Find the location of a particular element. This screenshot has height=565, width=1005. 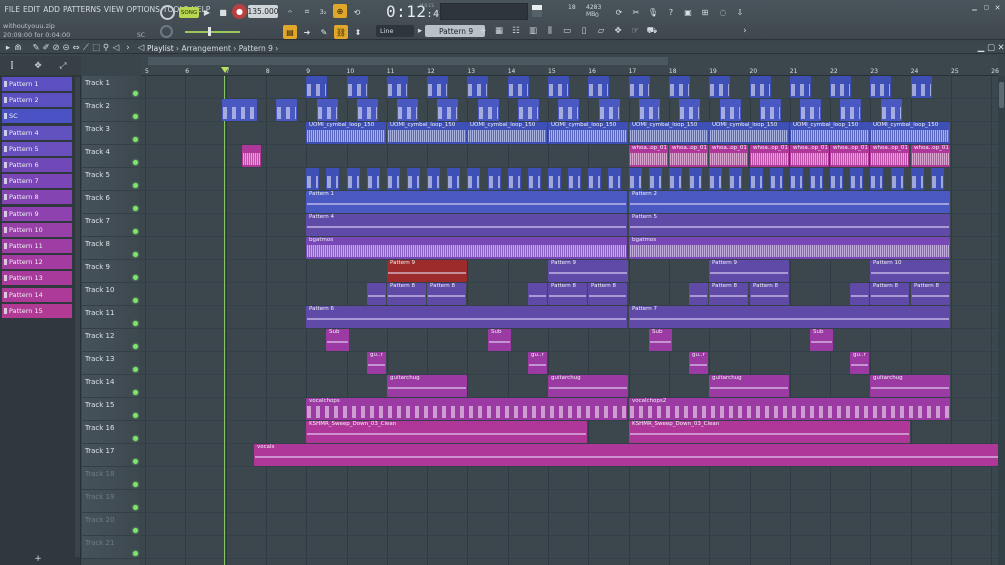

pencil-icon: ✎ is located at coordinates (324, 32).